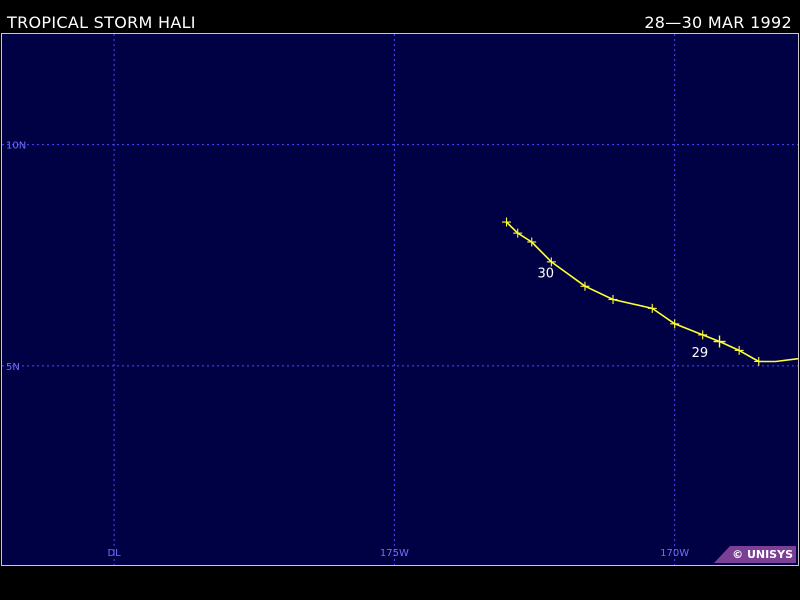 This screenshot has width=800, height=600. Describe the element at coordinates (114, 553) in the screenshot. I see `longitude-label: DL` at that location.